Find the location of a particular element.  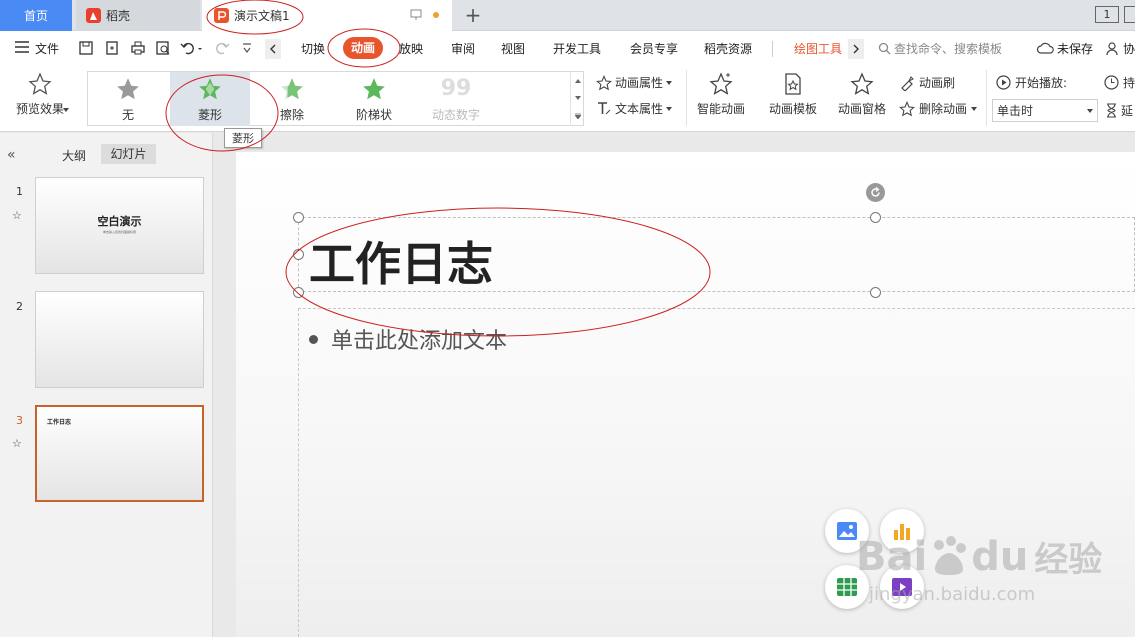

tab-daoke: 稻壳 is located at coordinates (138, 15).